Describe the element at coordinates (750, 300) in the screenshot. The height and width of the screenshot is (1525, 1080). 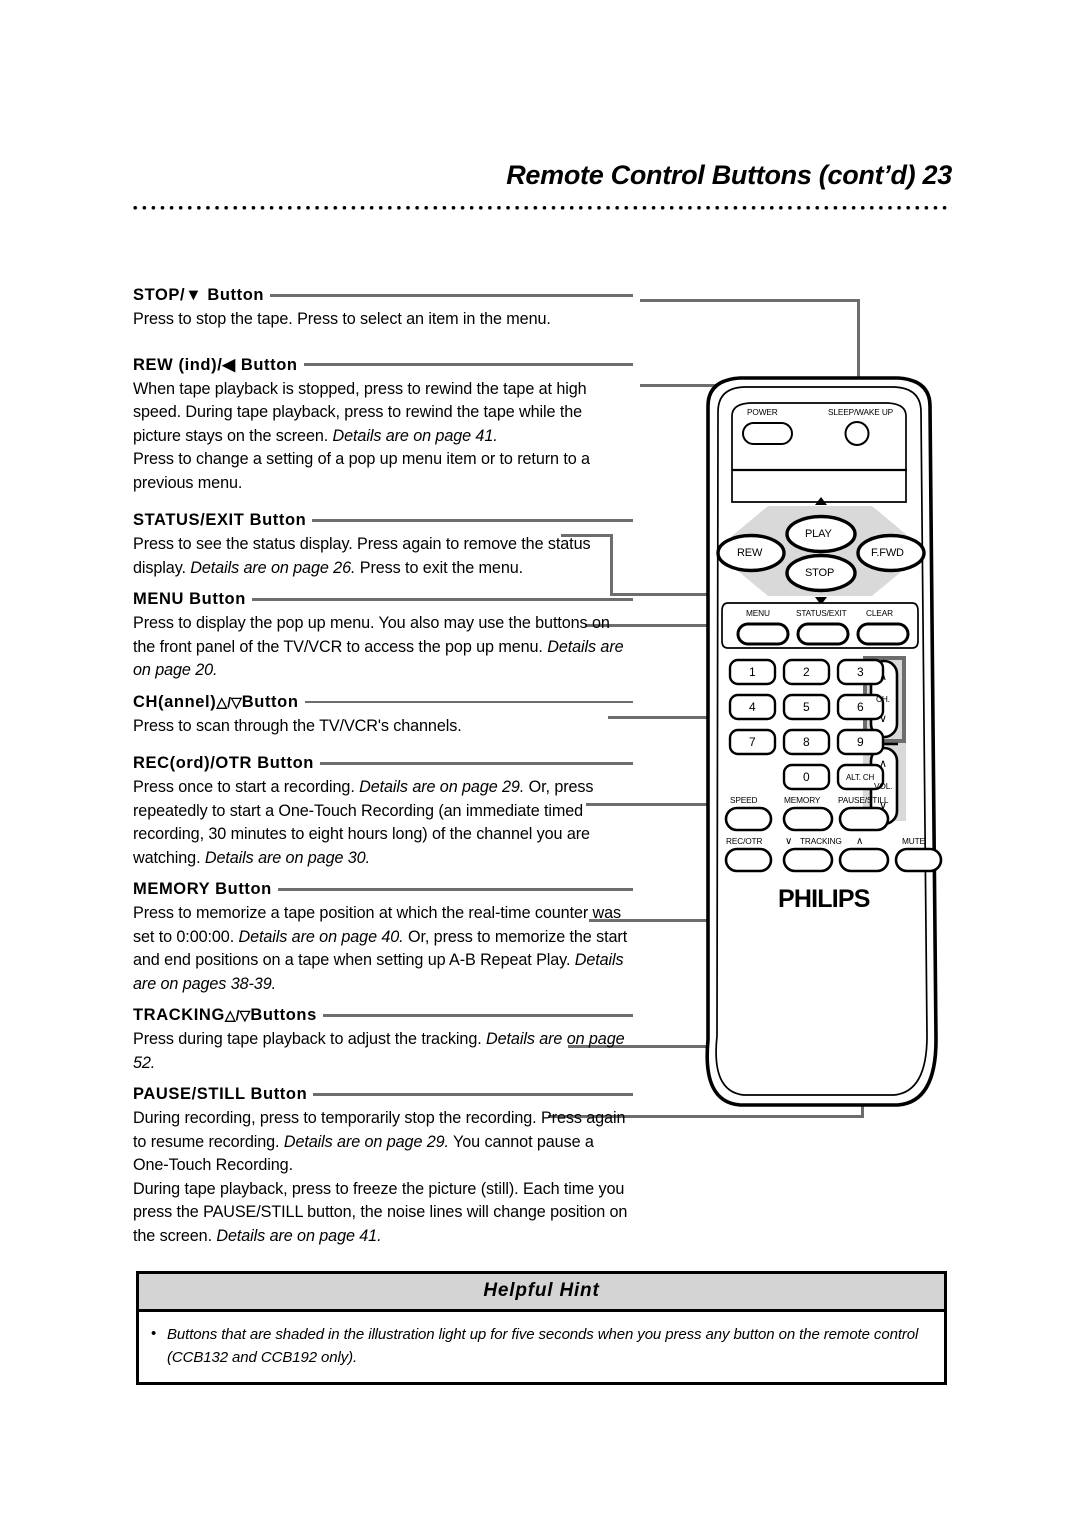
I see `leader-stop-h1` at that location.